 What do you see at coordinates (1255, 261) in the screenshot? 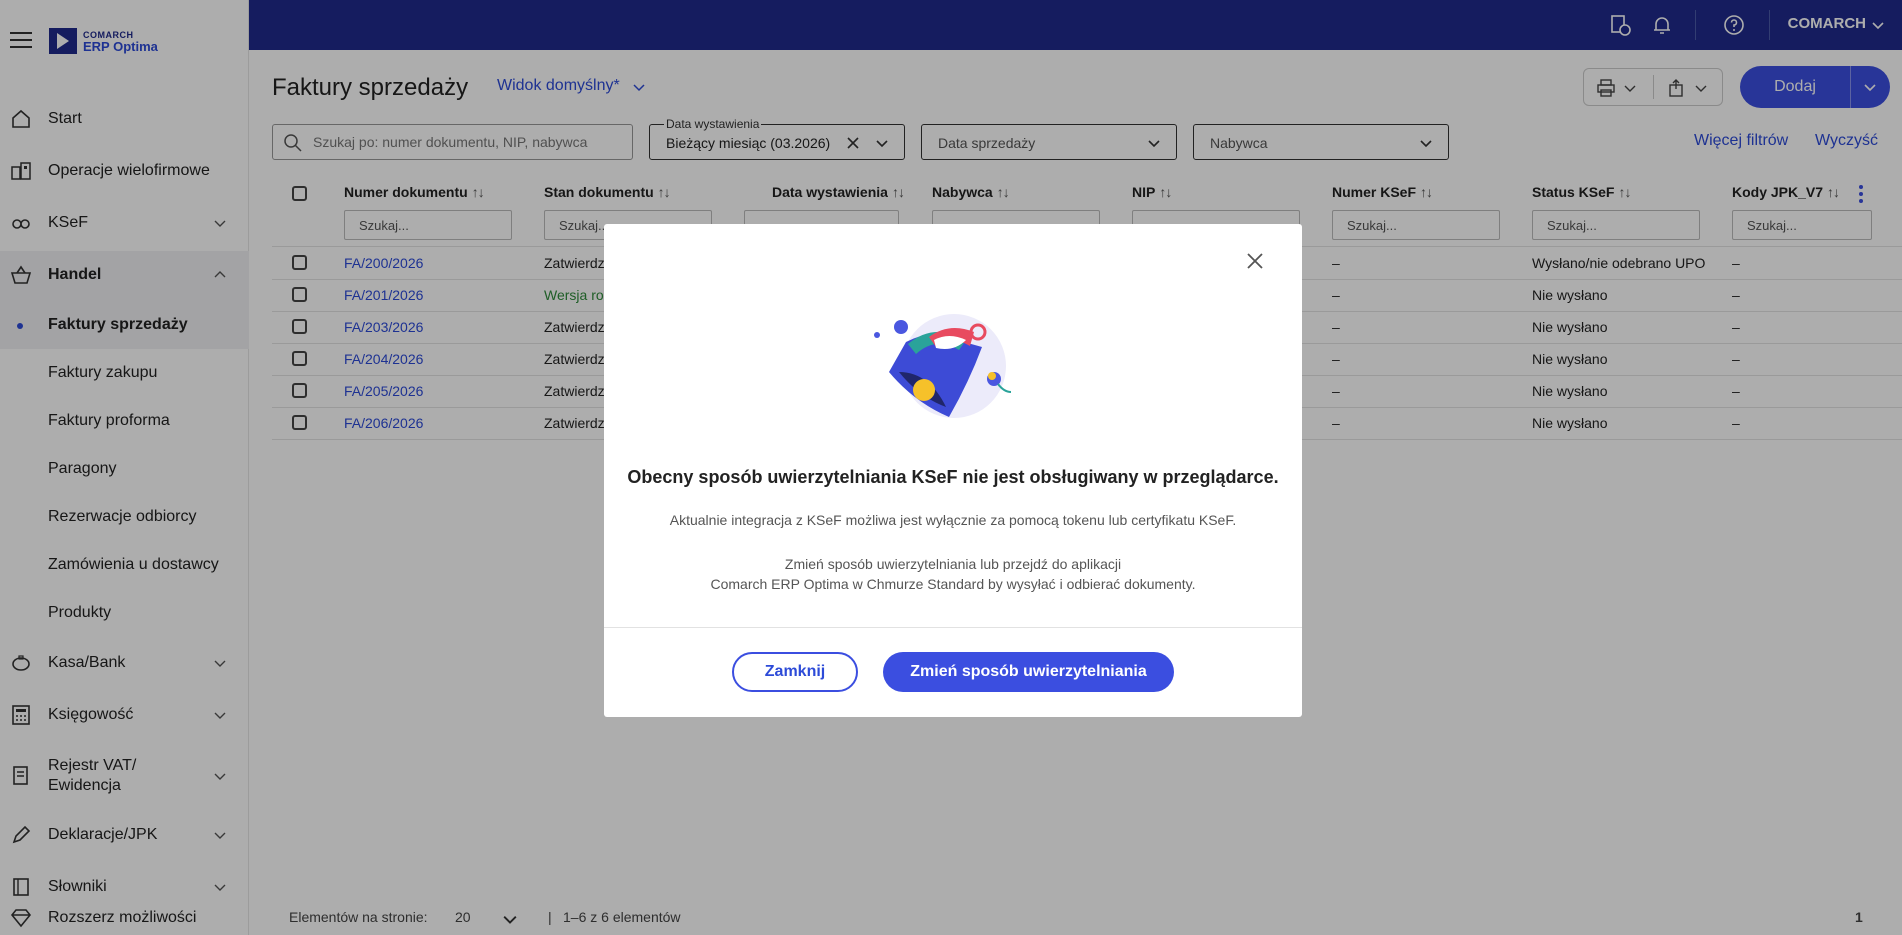
I see `close-icon` at bounding box center [1255, 261].